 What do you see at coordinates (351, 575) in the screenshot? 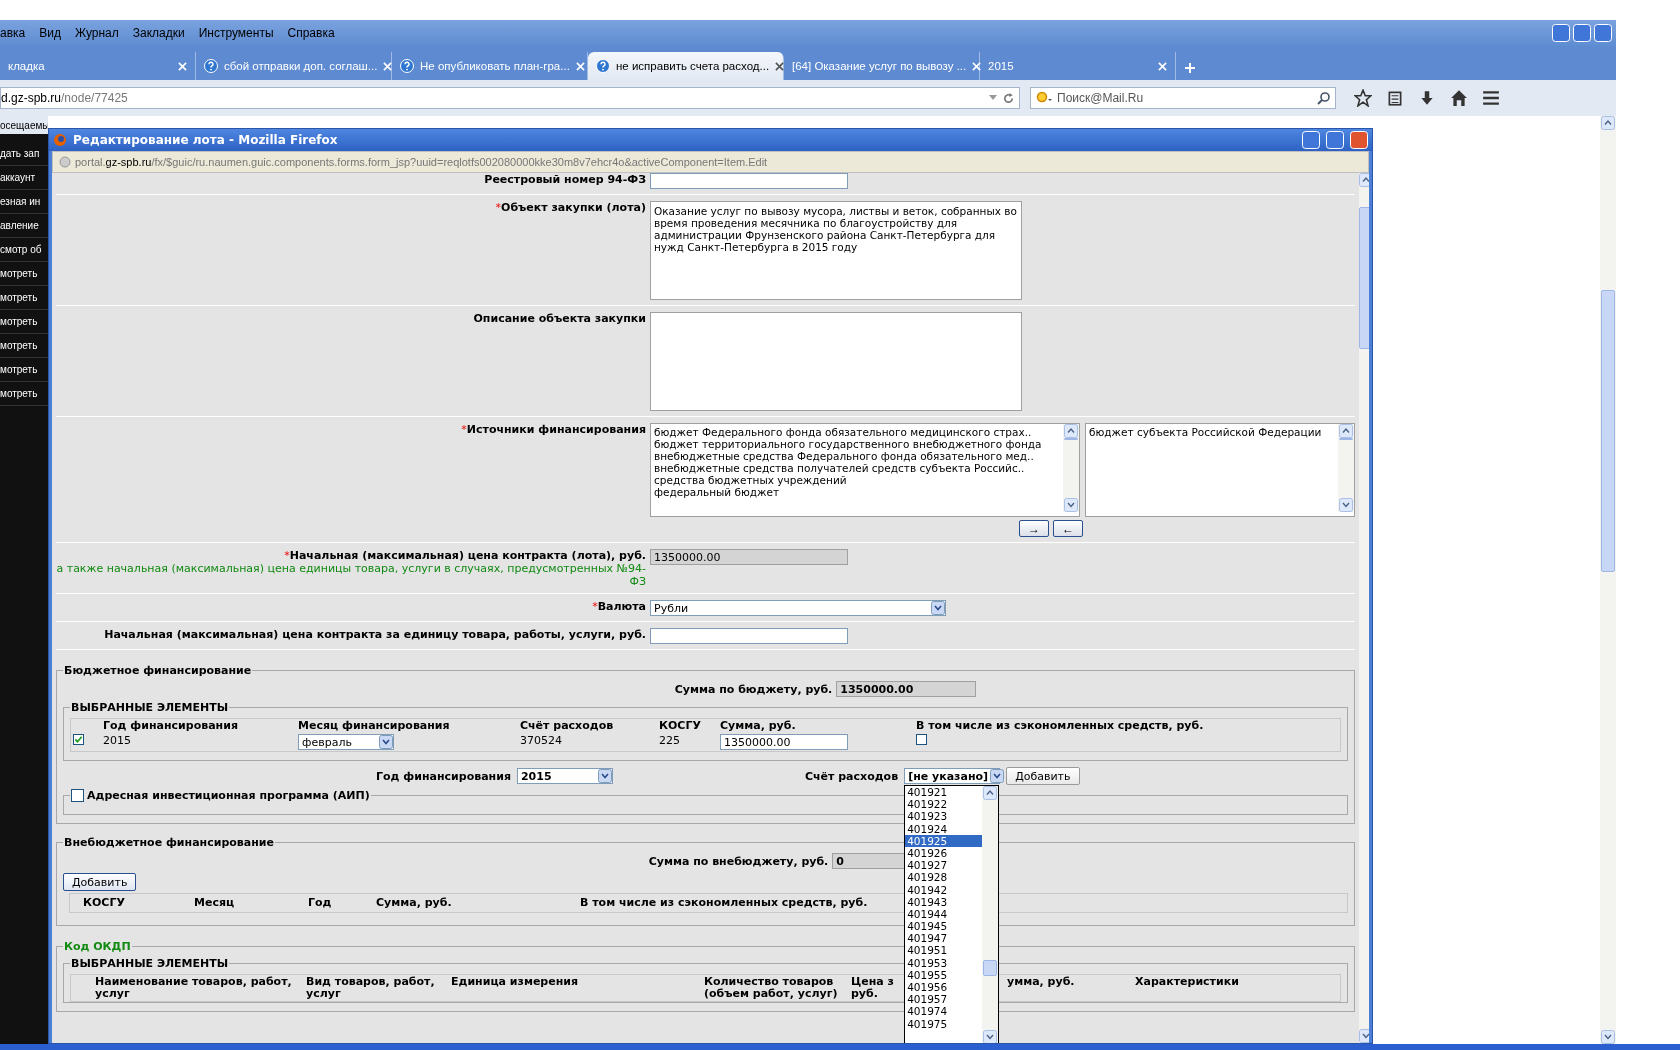
I see `field-note: а также начальная (максимальная) цена единицы товара, услуги в случаях, предусмотренных №94-ФЗ` at bounding box center [351, 575].